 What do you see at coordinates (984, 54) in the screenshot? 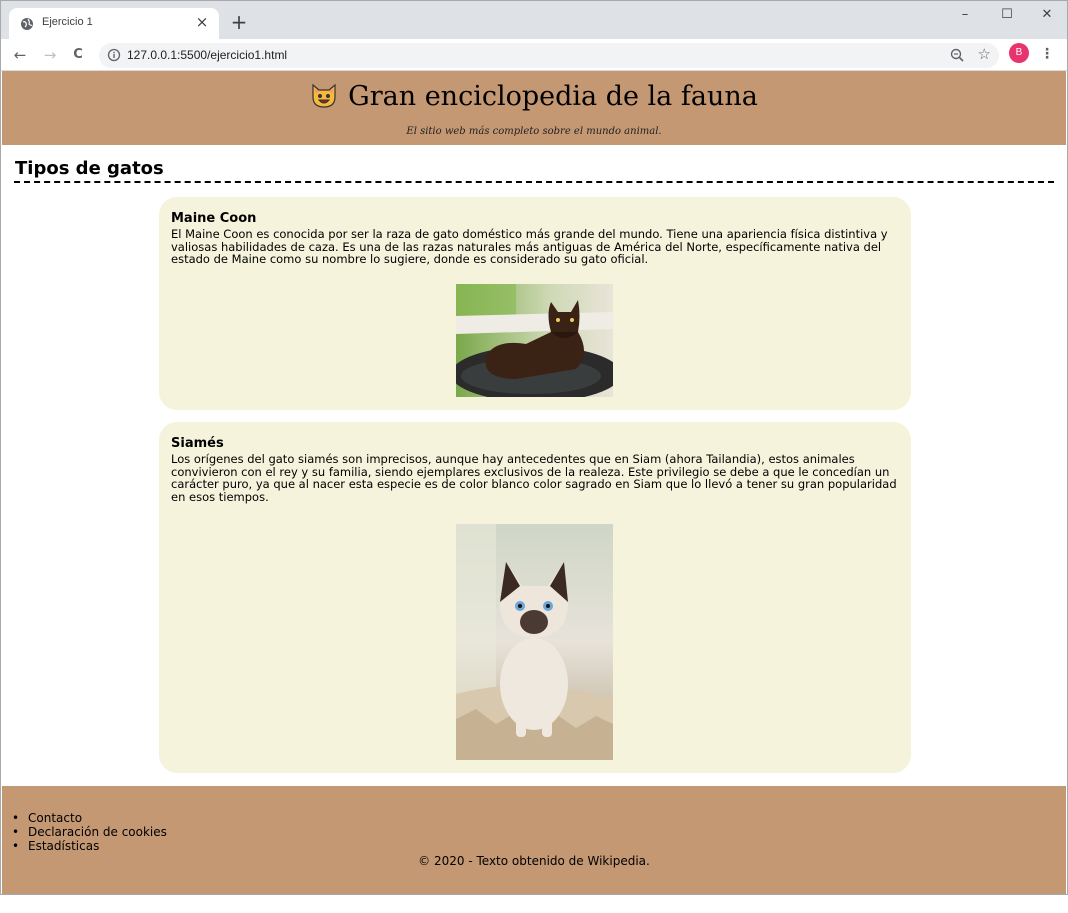
I see `bookmark-star-icon: ☆` at bounding box center [984, 54].